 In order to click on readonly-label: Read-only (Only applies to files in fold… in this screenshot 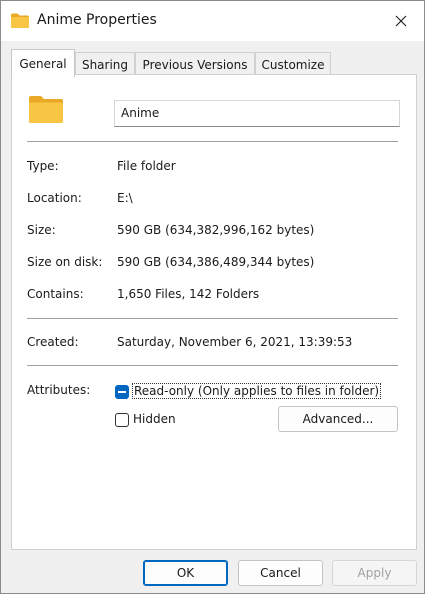, I will do `click(257, 391)`.